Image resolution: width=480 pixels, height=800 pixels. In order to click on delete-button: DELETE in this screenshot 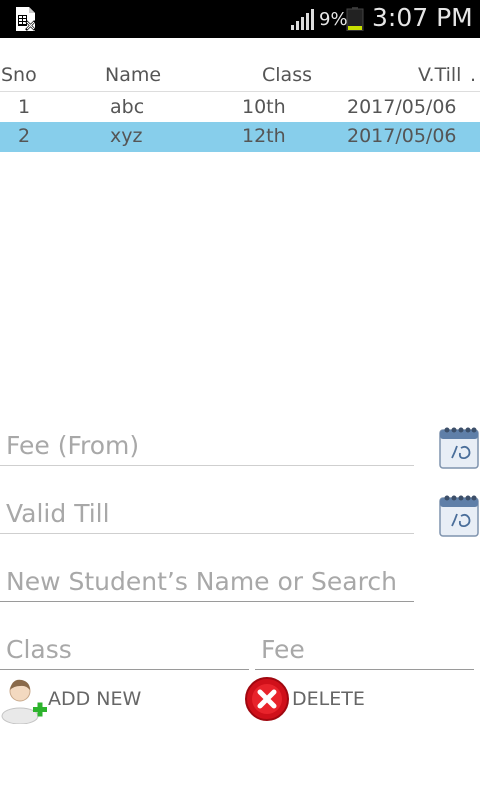, I will do `click(322, 700)`.